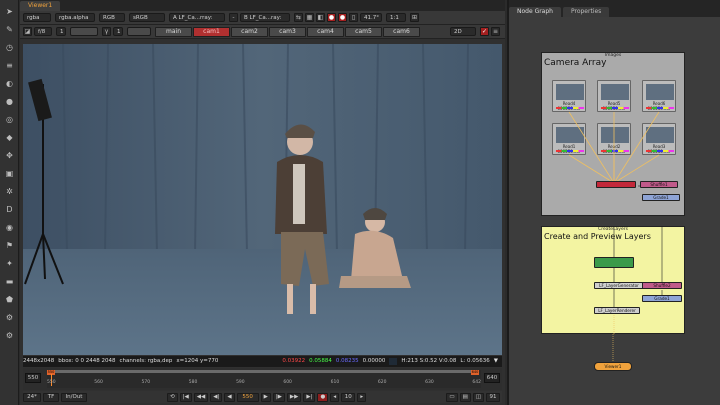 This screenshot has height=405, width=720. Describe the element at coordinates (247, 397) in the screenshot. I see `current-frame-field: 550` at that location.